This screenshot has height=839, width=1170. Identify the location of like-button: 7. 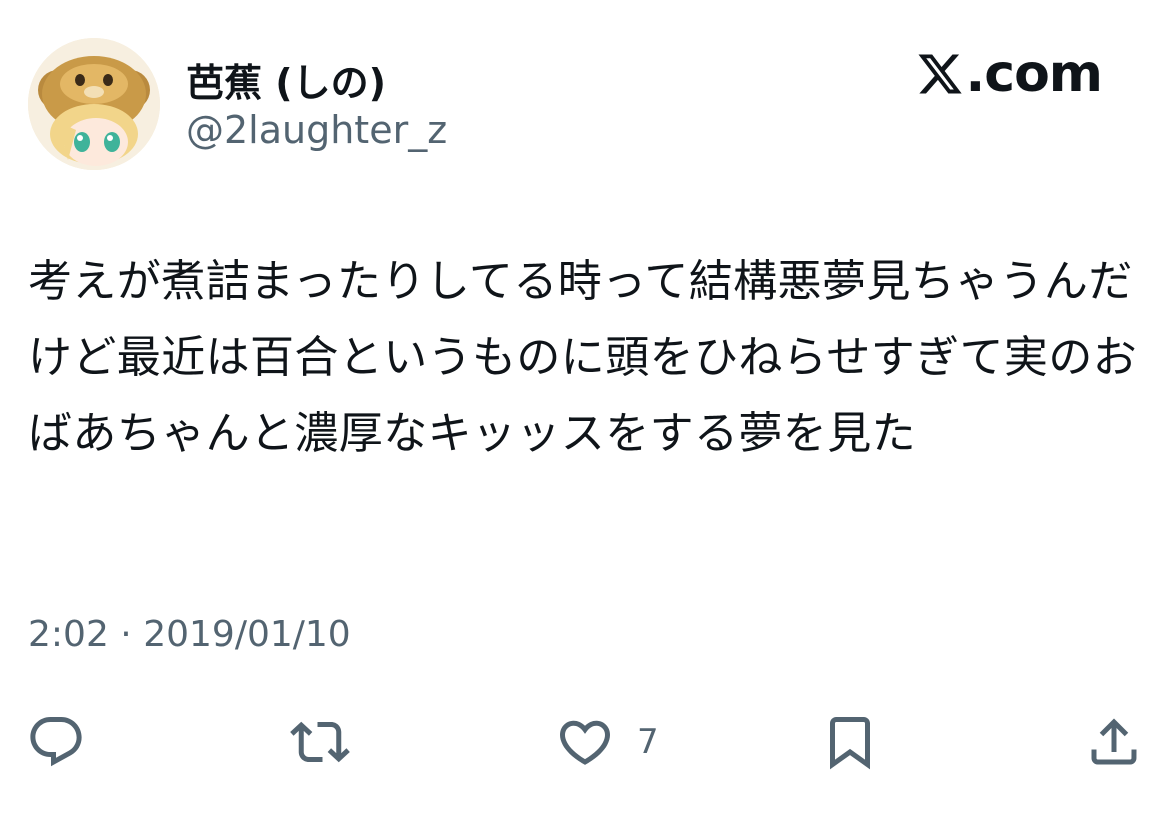
(607, 742).